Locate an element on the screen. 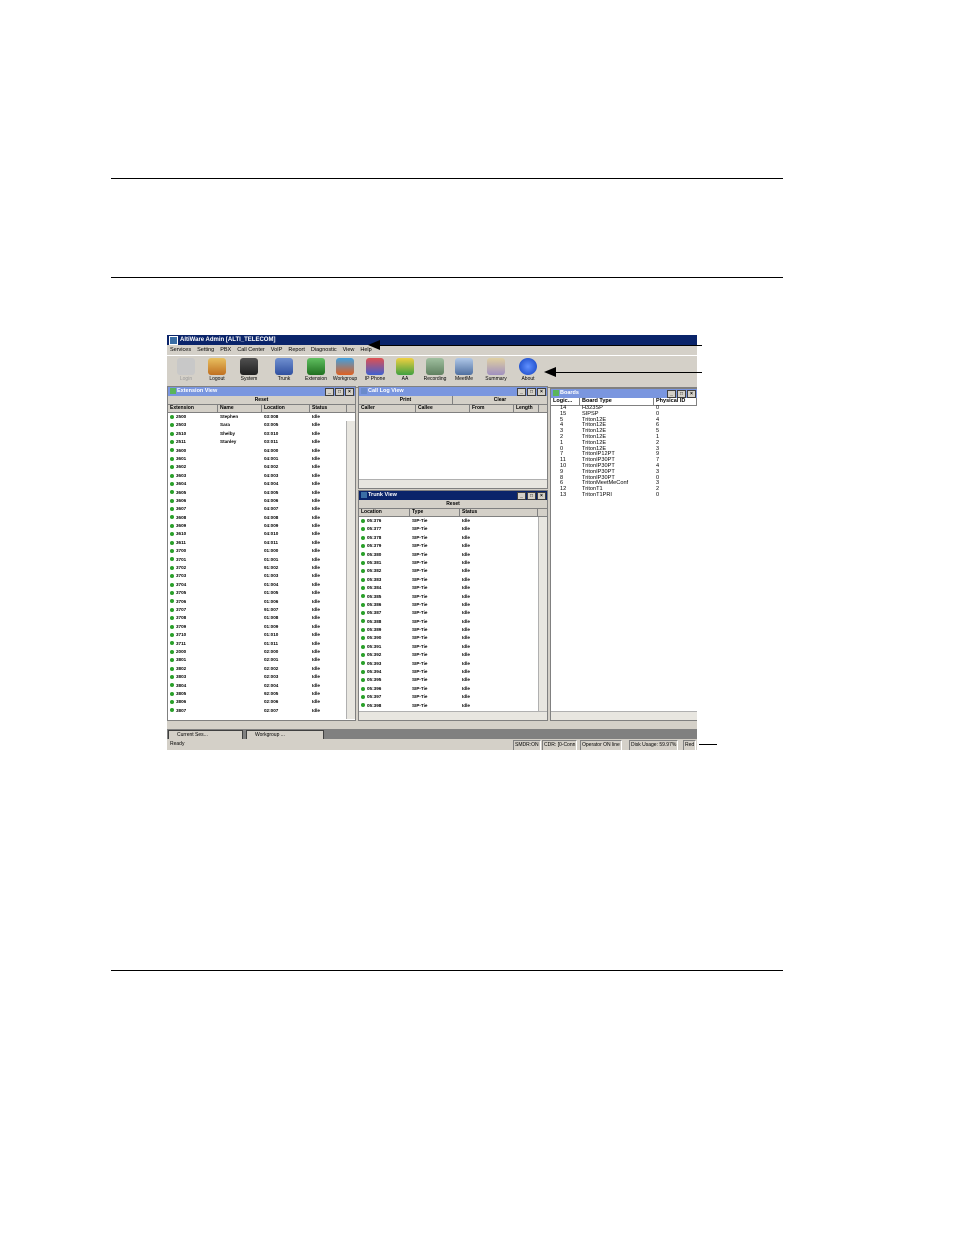 The width and height of the screenshot is (954, 1235). table-row: 05:377 SIP-Tie Idle is located at coordinates (453, 529).